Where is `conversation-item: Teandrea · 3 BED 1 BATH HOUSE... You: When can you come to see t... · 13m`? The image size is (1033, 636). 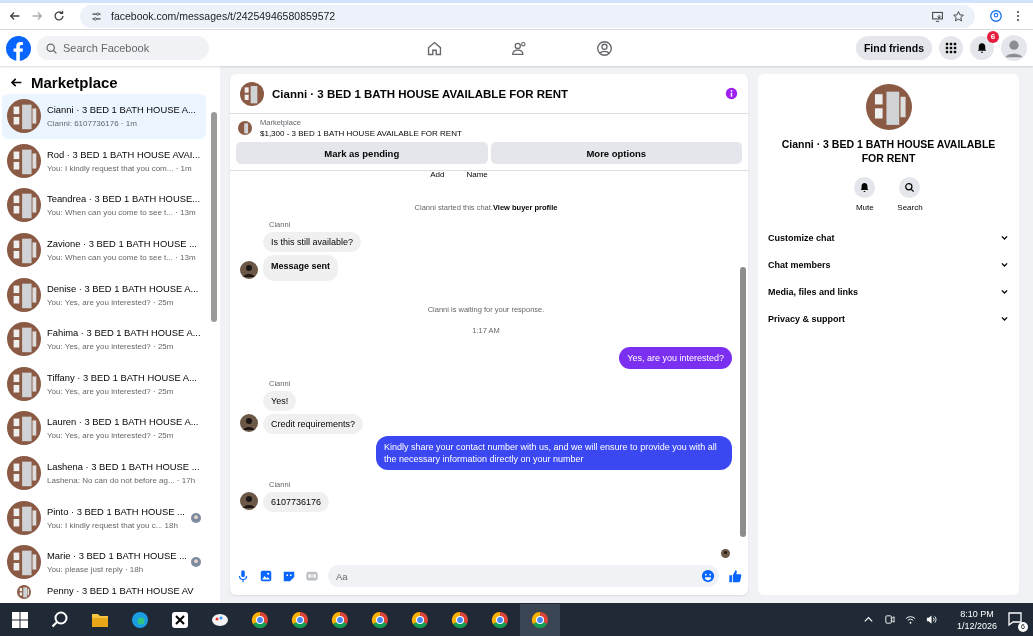 conversation-item: Teandrea · 3 BED 1 BATH HOUSE... You: When can you come to see t... · 13m is located at coordinates (104, 205).